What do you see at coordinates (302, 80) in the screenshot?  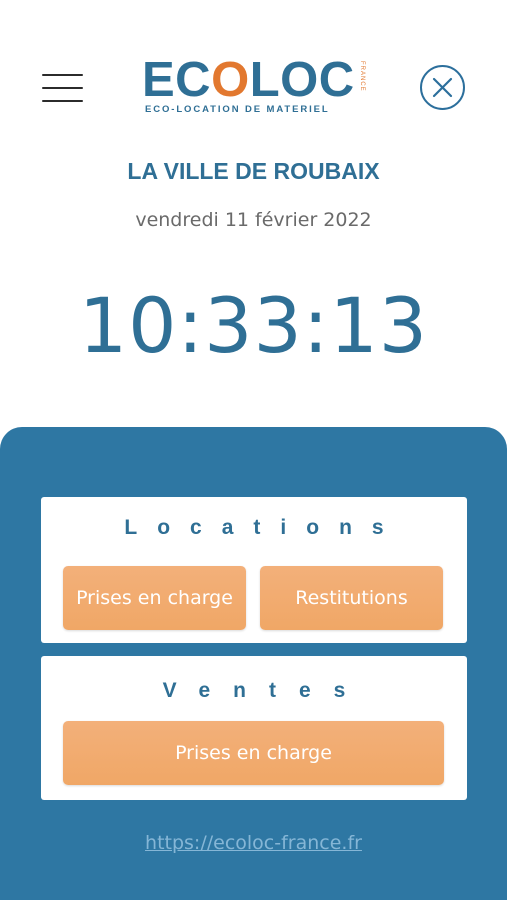 I see `logo-word-right: LOC` at bounding box center [302, 80].